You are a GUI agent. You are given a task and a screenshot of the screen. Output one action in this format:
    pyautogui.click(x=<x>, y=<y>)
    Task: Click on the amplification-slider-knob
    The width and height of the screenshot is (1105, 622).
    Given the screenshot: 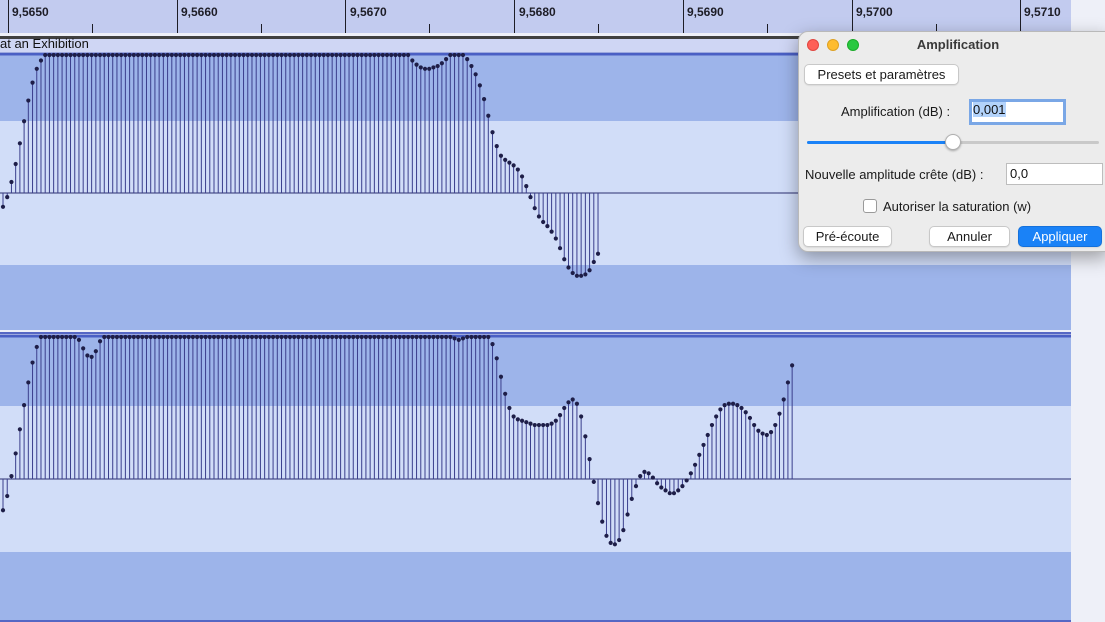 What is the action you would take?
    pyautogui.click(x=953, y=142)
    